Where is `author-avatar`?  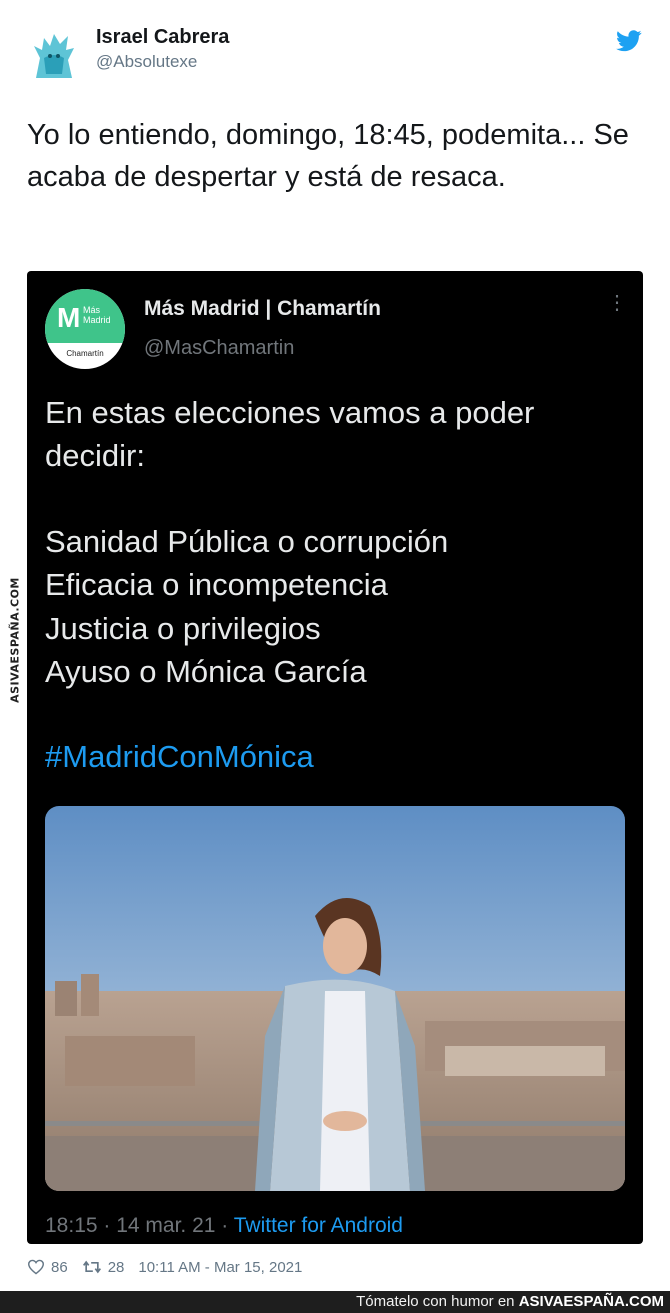
author-avatar is located at coordinates (54, 55).